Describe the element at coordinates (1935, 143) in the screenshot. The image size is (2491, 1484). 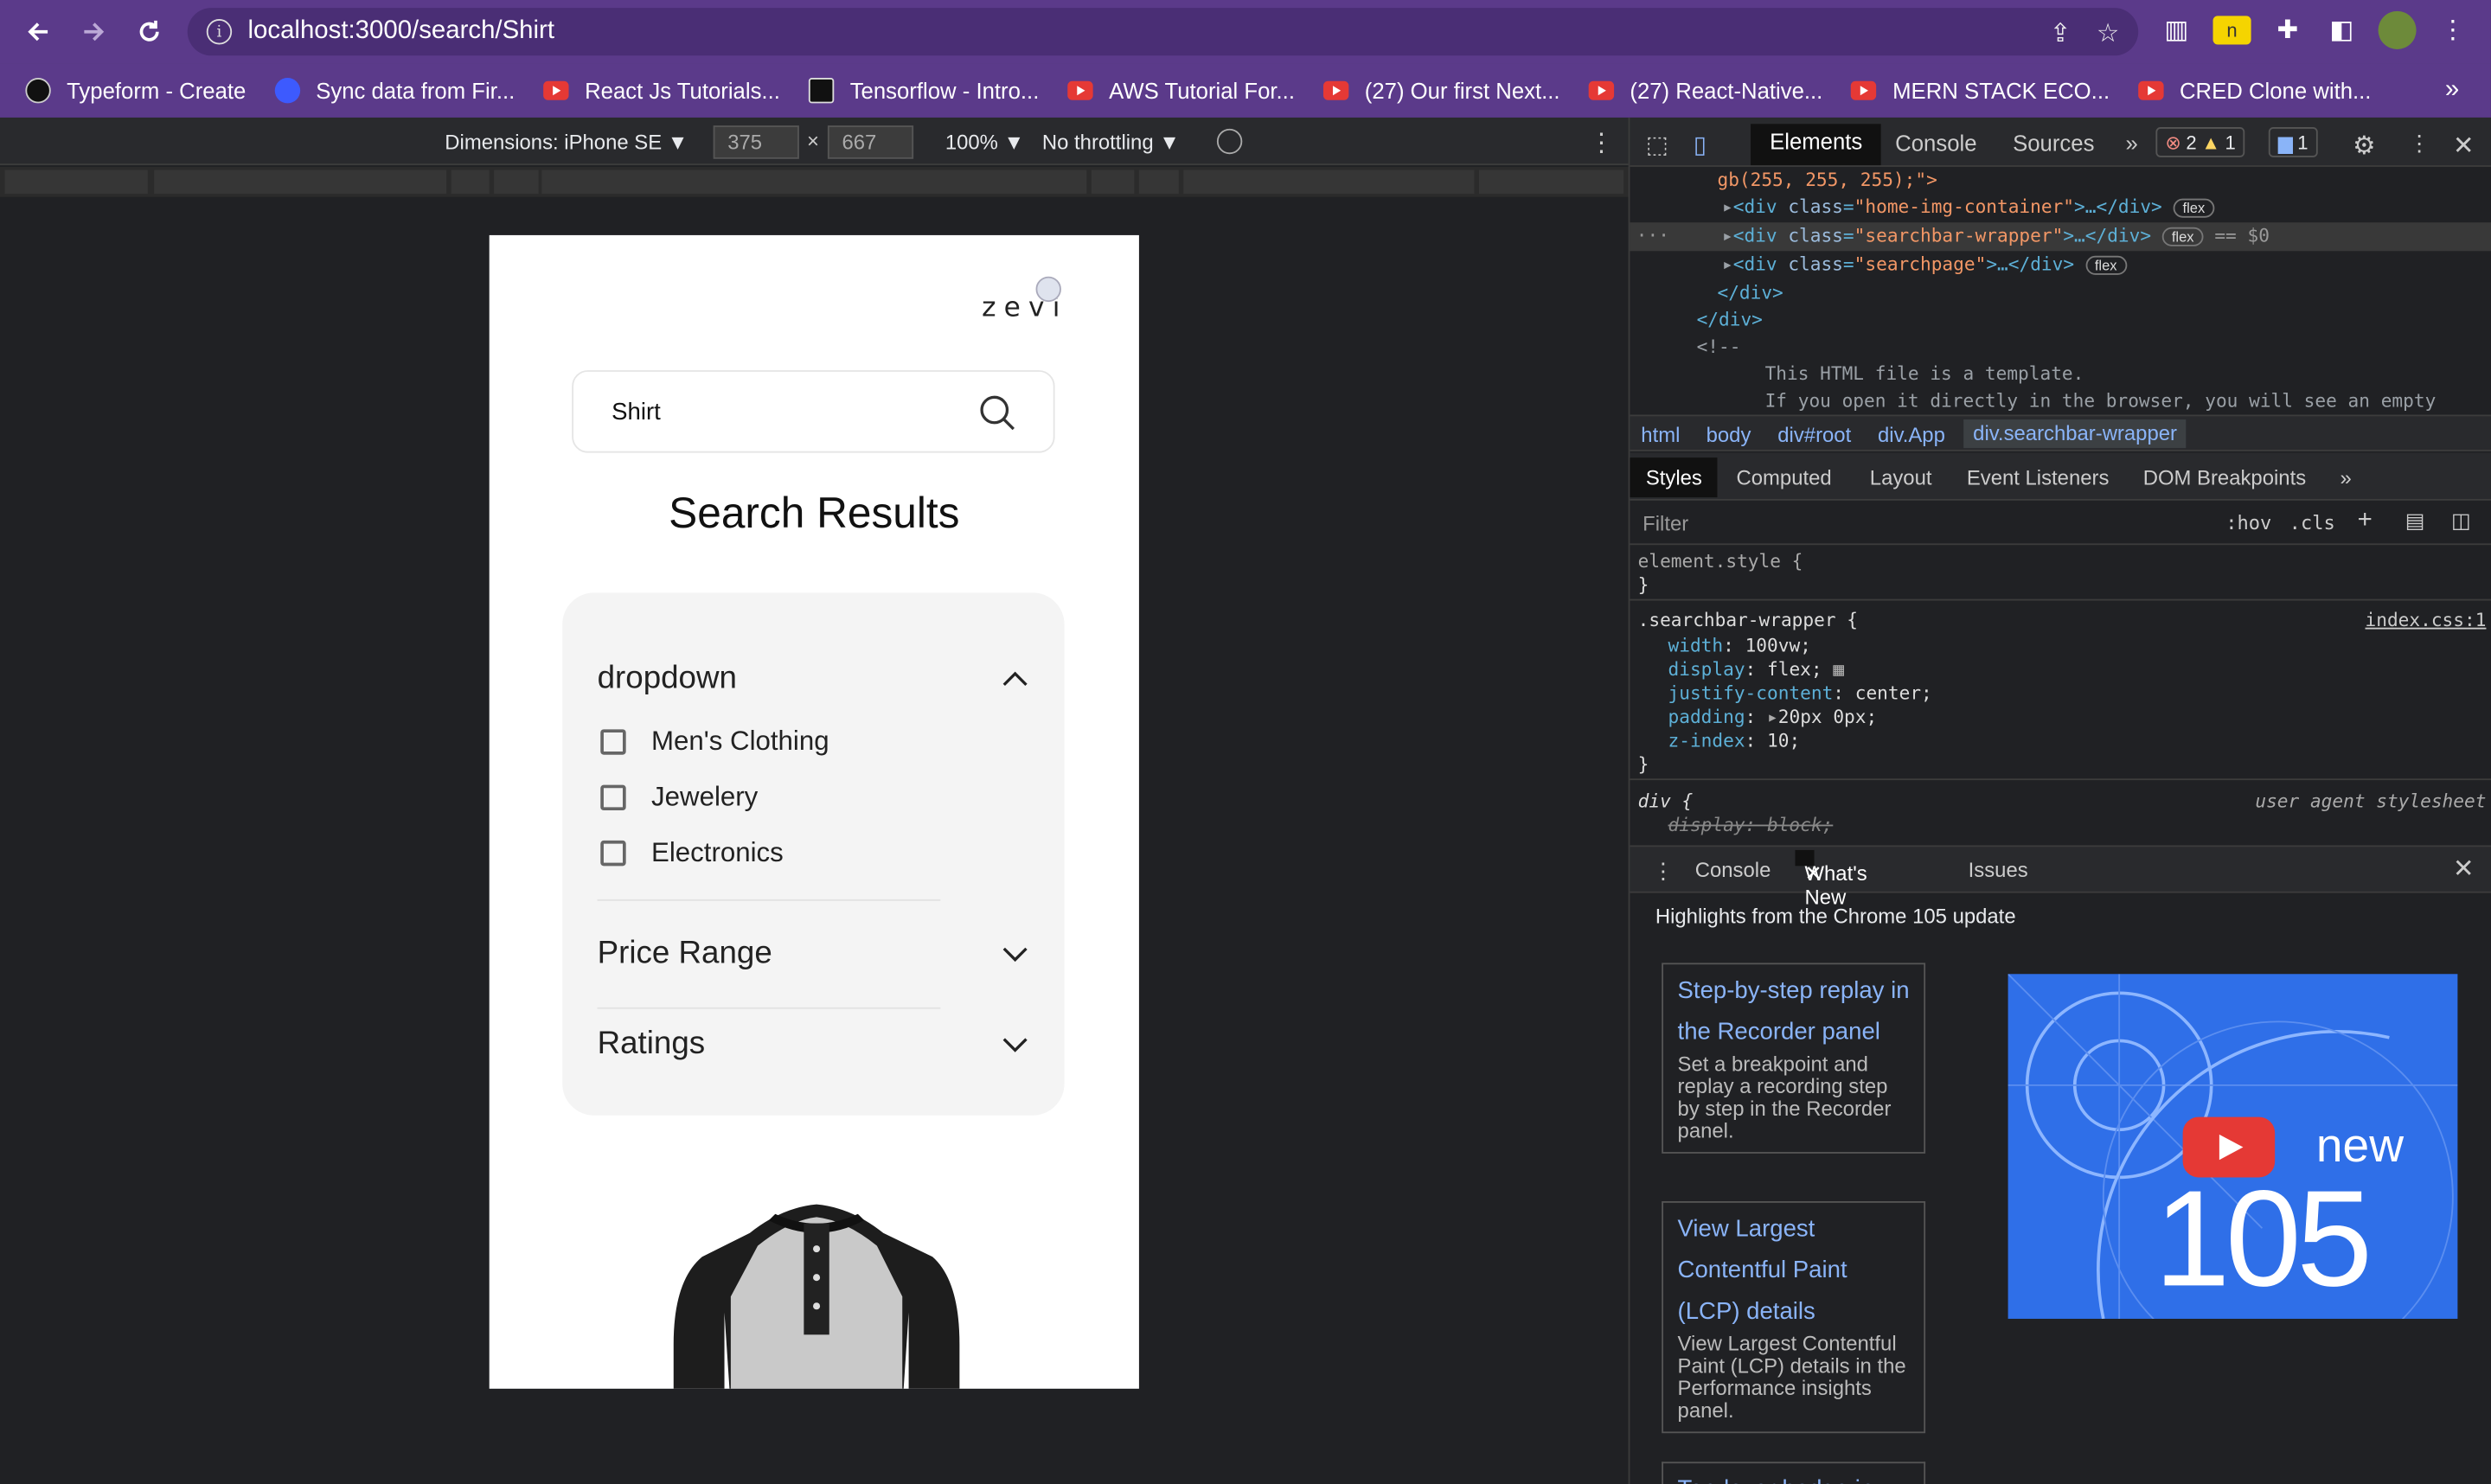
I see `tab-console: Console` at that location.